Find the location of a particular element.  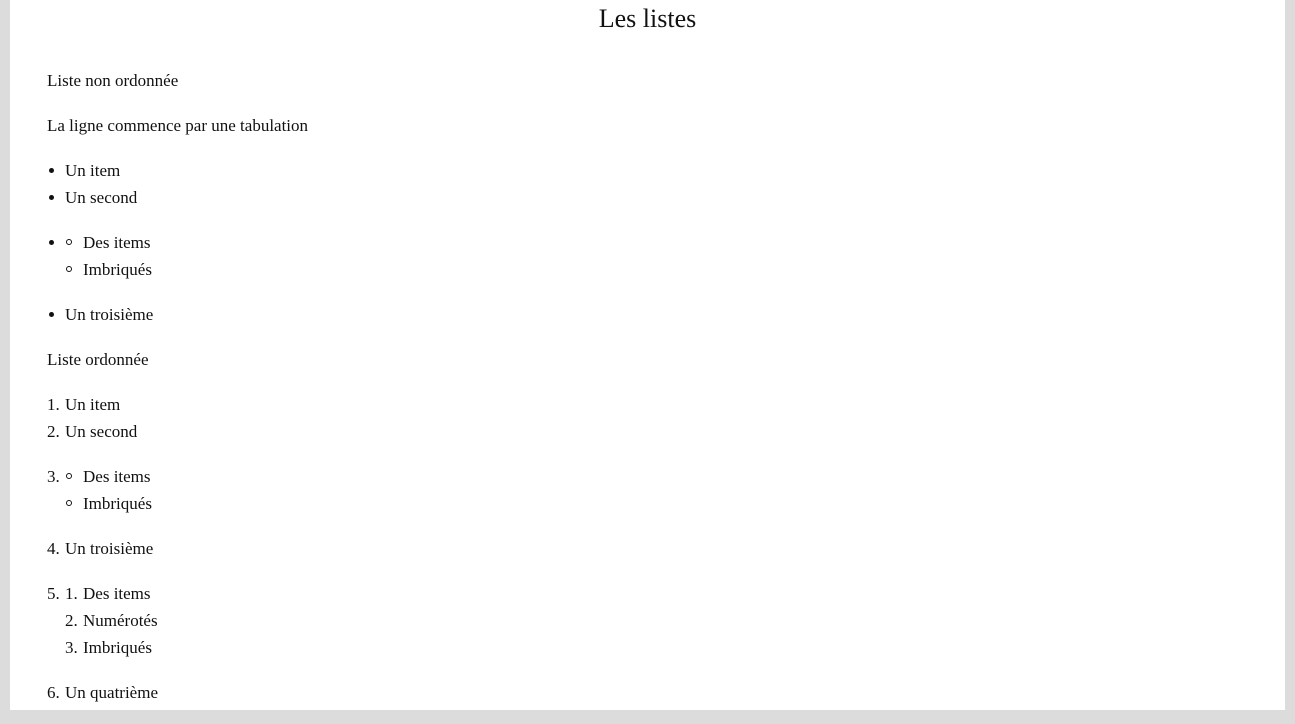

ordered-item: 4. Un troisième is located at coordinates (177, 548).